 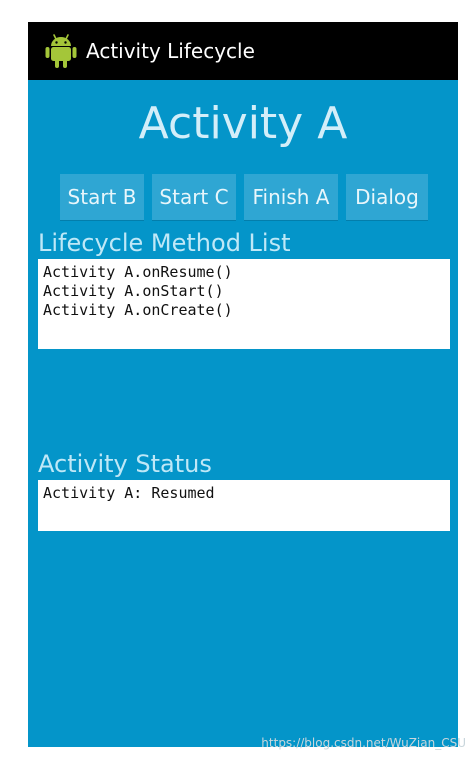 What do you see at coordinates (170, 51) in the screenshot?
I see `app-title: Activity Lifecycle` at bounding box center [170, 51].